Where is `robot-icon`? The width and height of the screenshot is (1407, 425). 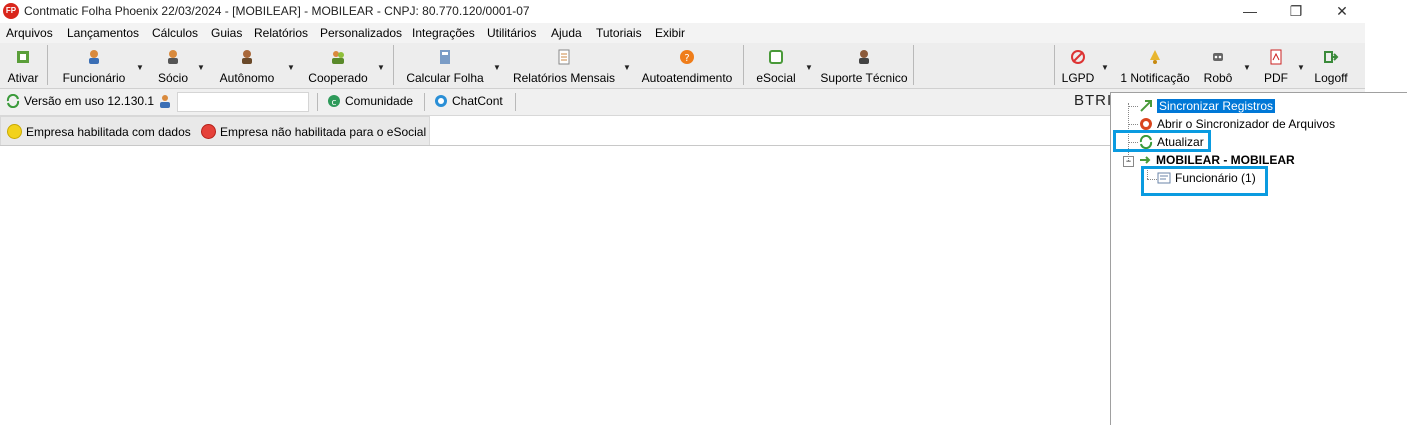
robot-icon is located at coordinates (1218, 57).